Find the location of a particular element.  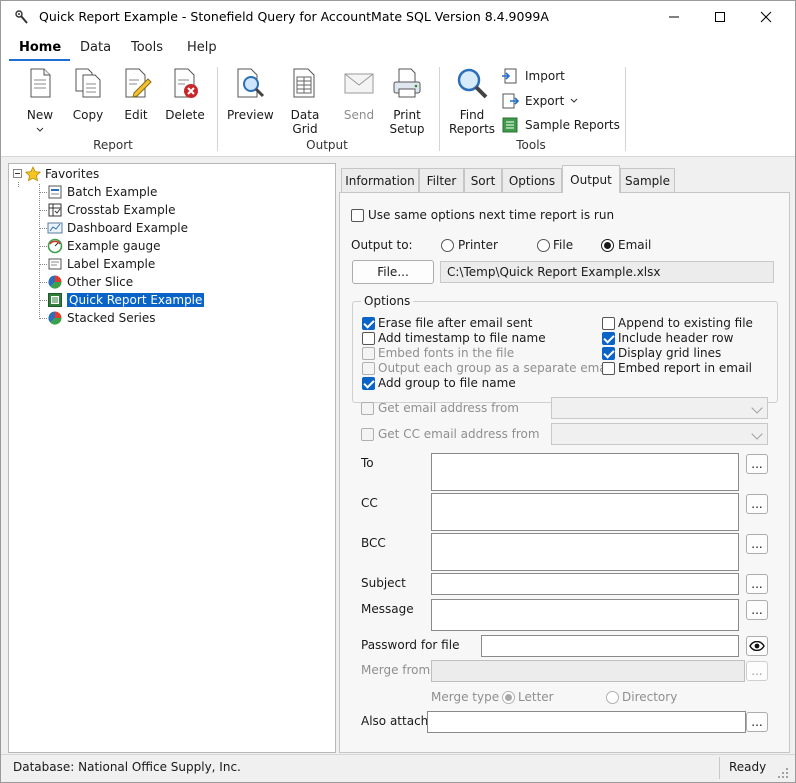

email-source-combo is located at coordinates (659, 408).